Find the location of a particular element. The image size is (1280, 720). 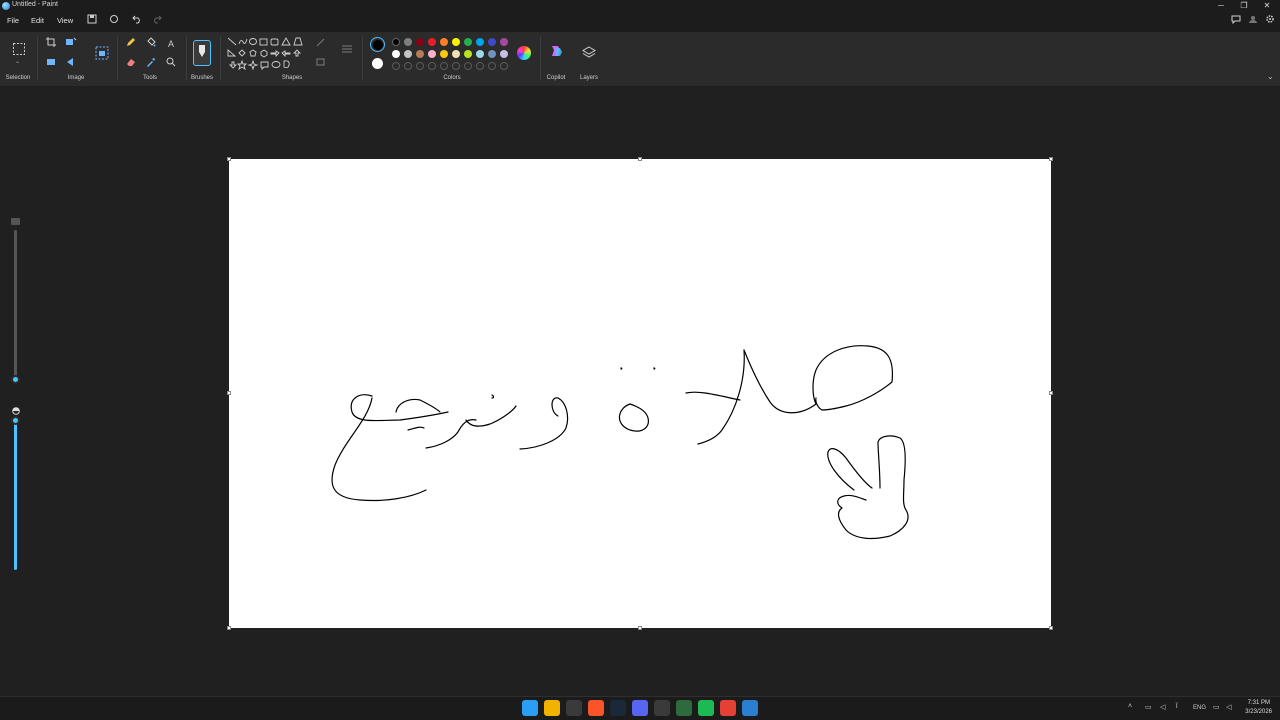

chrome-icon is located at coordinates (728, 708).